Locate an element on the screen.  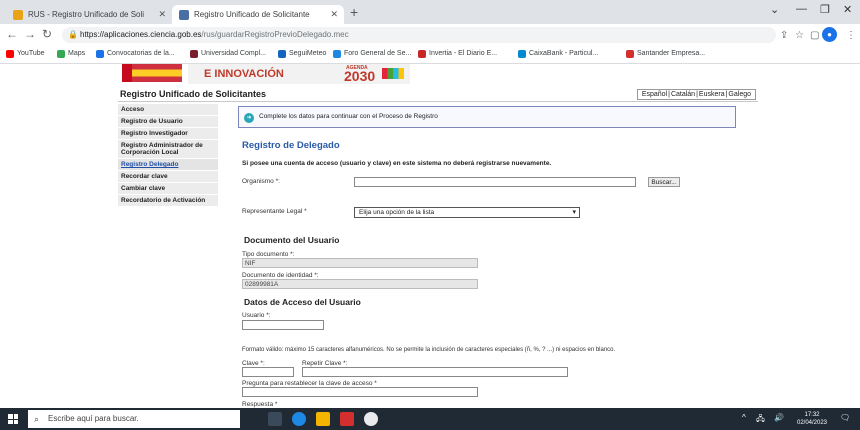
usuario-label: Usuario *: is located at coordinates (256, 315).